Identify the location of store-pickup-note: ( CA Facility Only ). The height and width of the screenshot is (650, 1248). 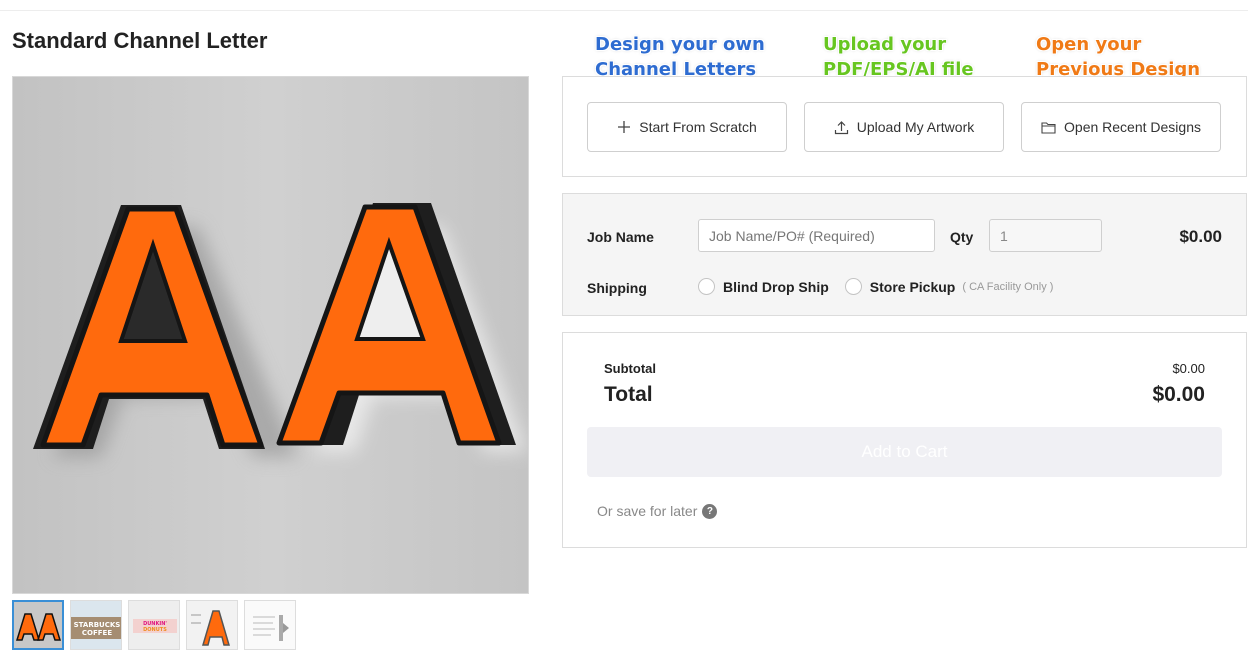
(1008, 286).